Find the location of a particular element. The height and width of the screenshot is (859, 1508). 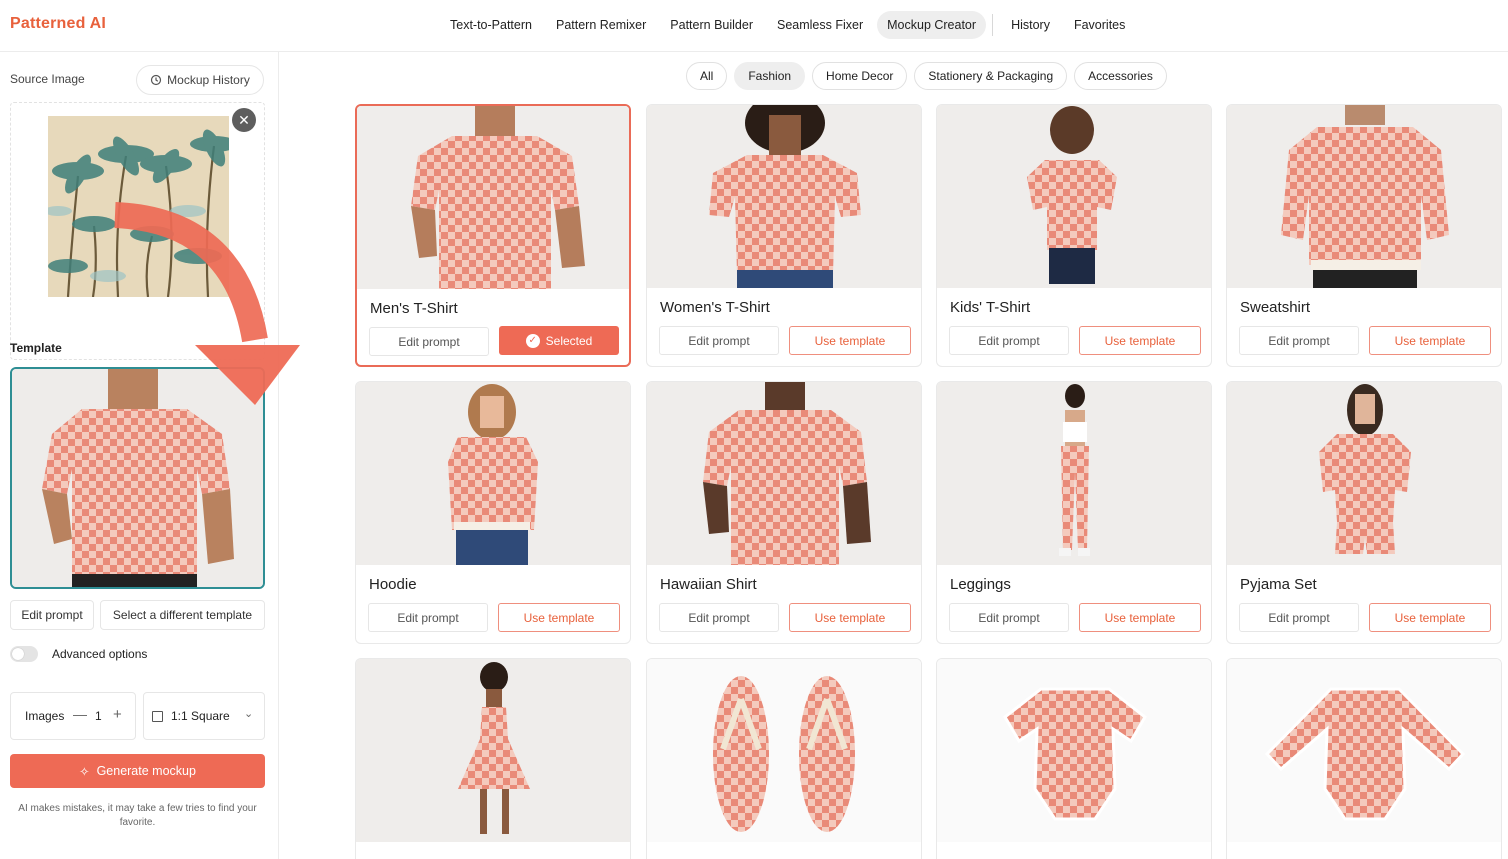

history-icon is located at coordinates (156, 80).